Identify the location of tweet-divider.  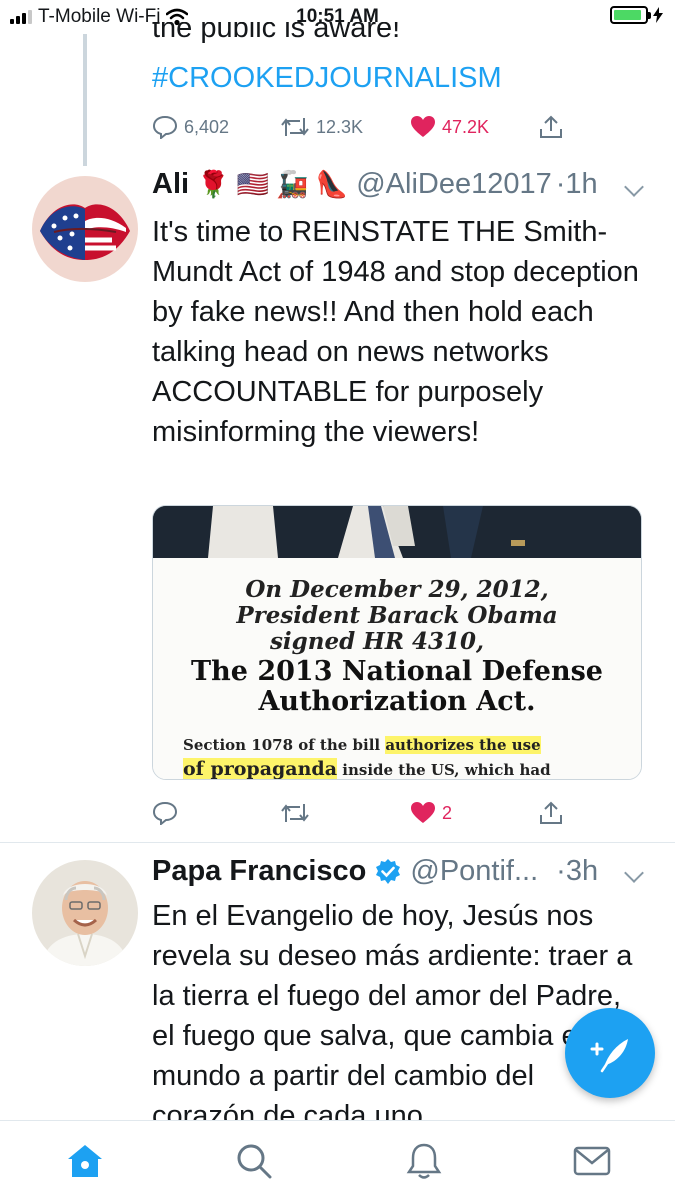
(337, 842).